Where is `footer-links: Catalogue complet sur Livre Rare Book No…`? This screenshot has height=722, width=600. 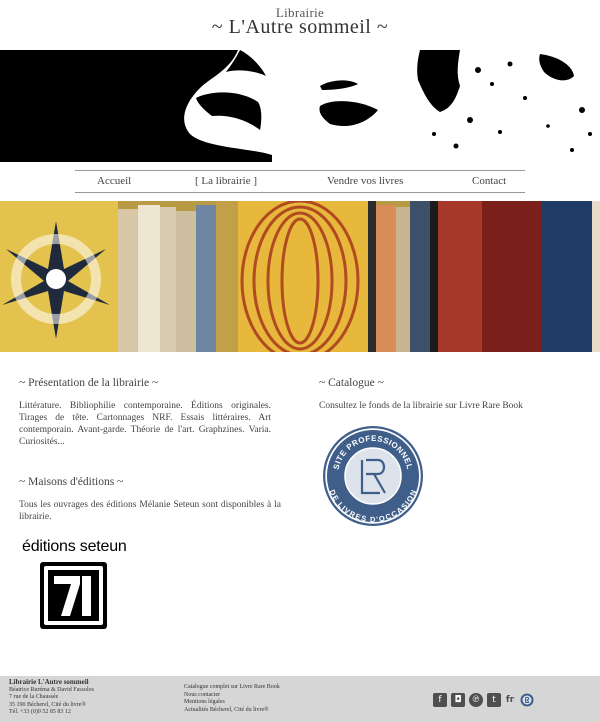
footer-links: Catalogue complet sur Livre Rare Book No… is located at coordinates (232, 699).